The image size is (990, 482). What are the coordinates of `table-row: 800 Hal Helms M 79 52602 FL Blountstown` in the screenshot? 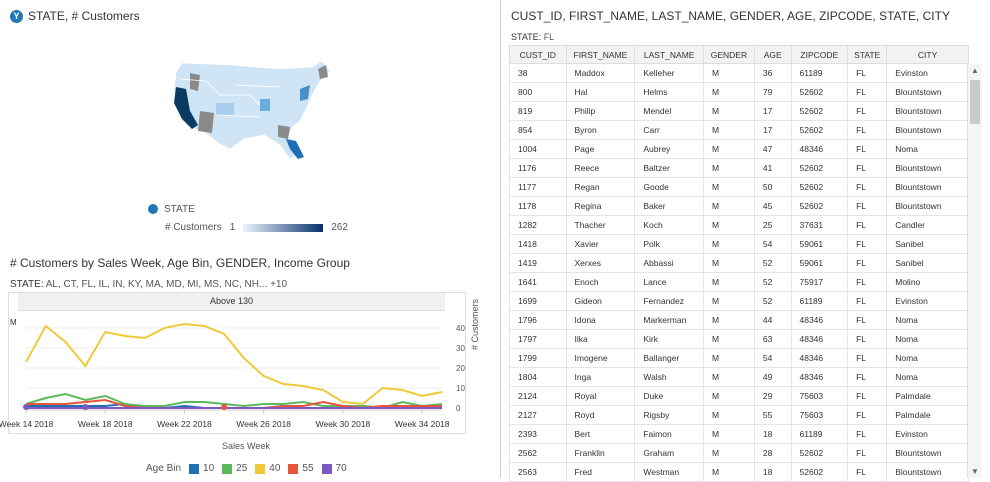 It's located at (739, 92).